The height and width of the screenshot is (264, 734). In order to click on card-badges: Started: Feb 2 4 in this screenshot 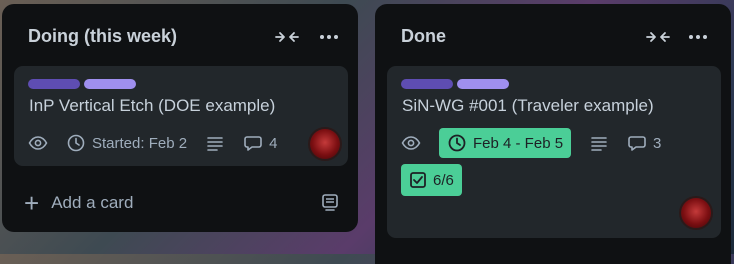, I will do `click(161, 143)`.